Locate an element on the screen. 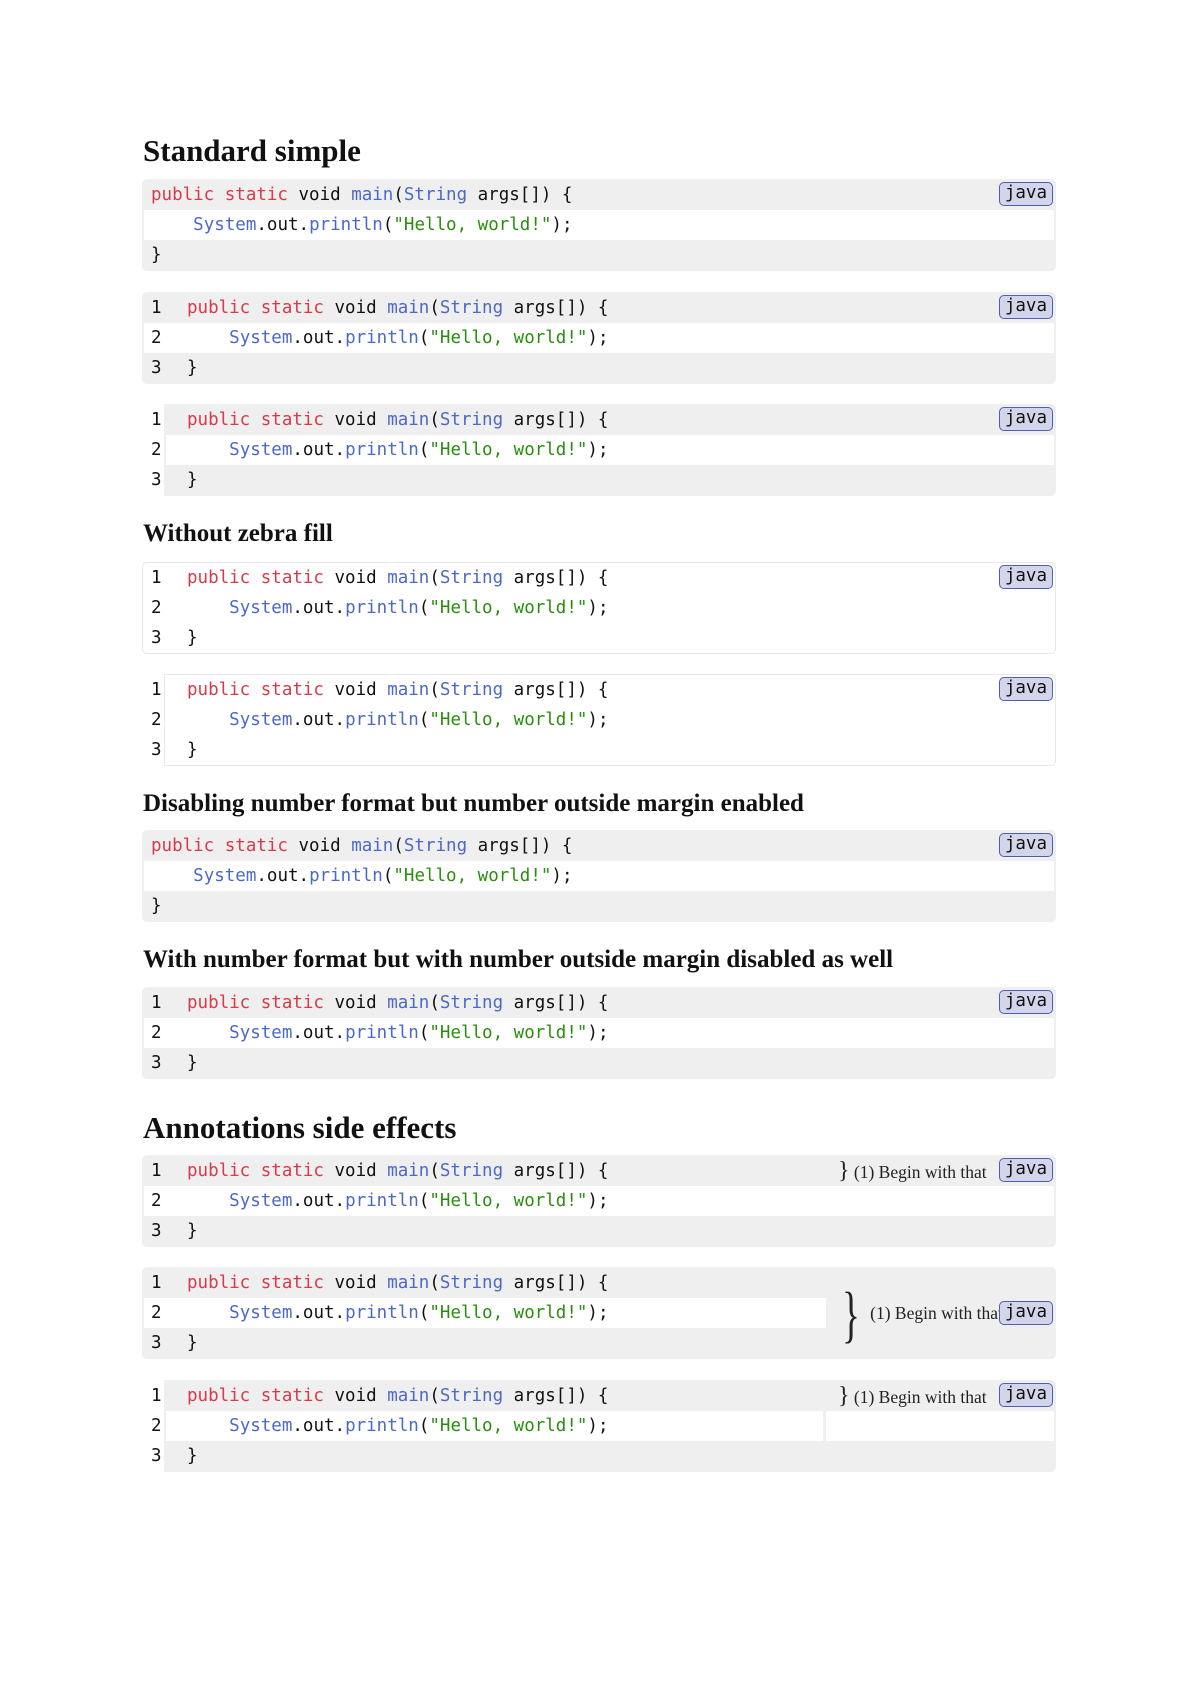 The image size is (1191, 1684). line-number: 1 is located at coordinates (156, 578).